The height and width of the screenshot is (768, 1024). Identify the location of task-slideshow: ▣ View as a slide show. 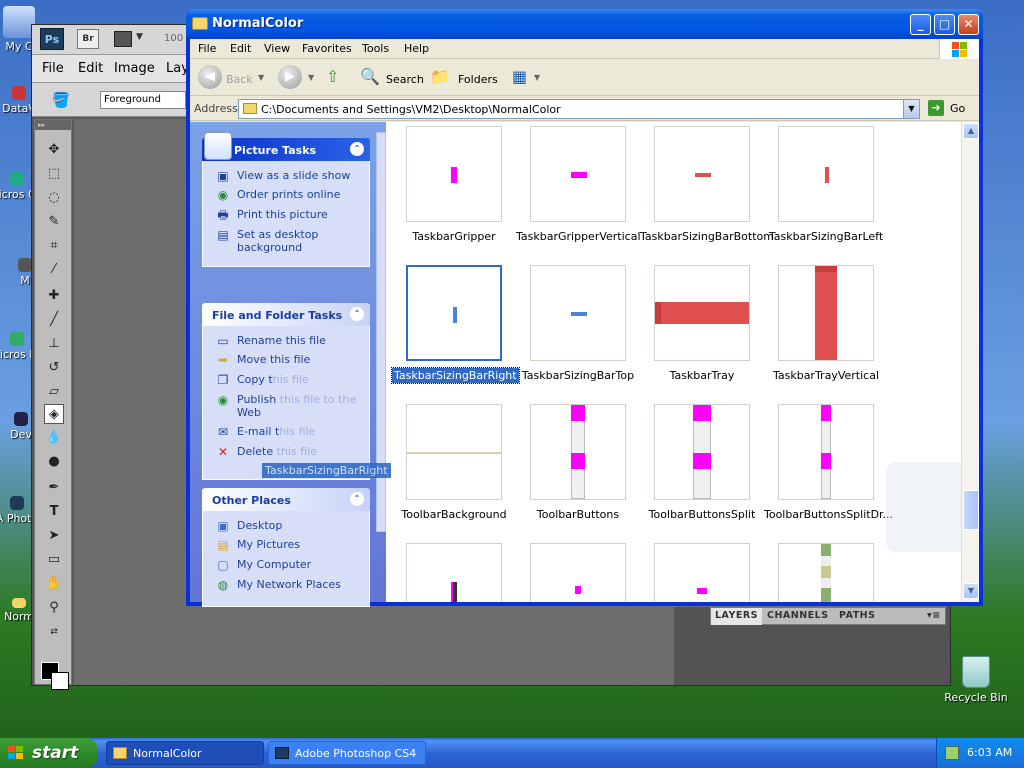
(286, 173).